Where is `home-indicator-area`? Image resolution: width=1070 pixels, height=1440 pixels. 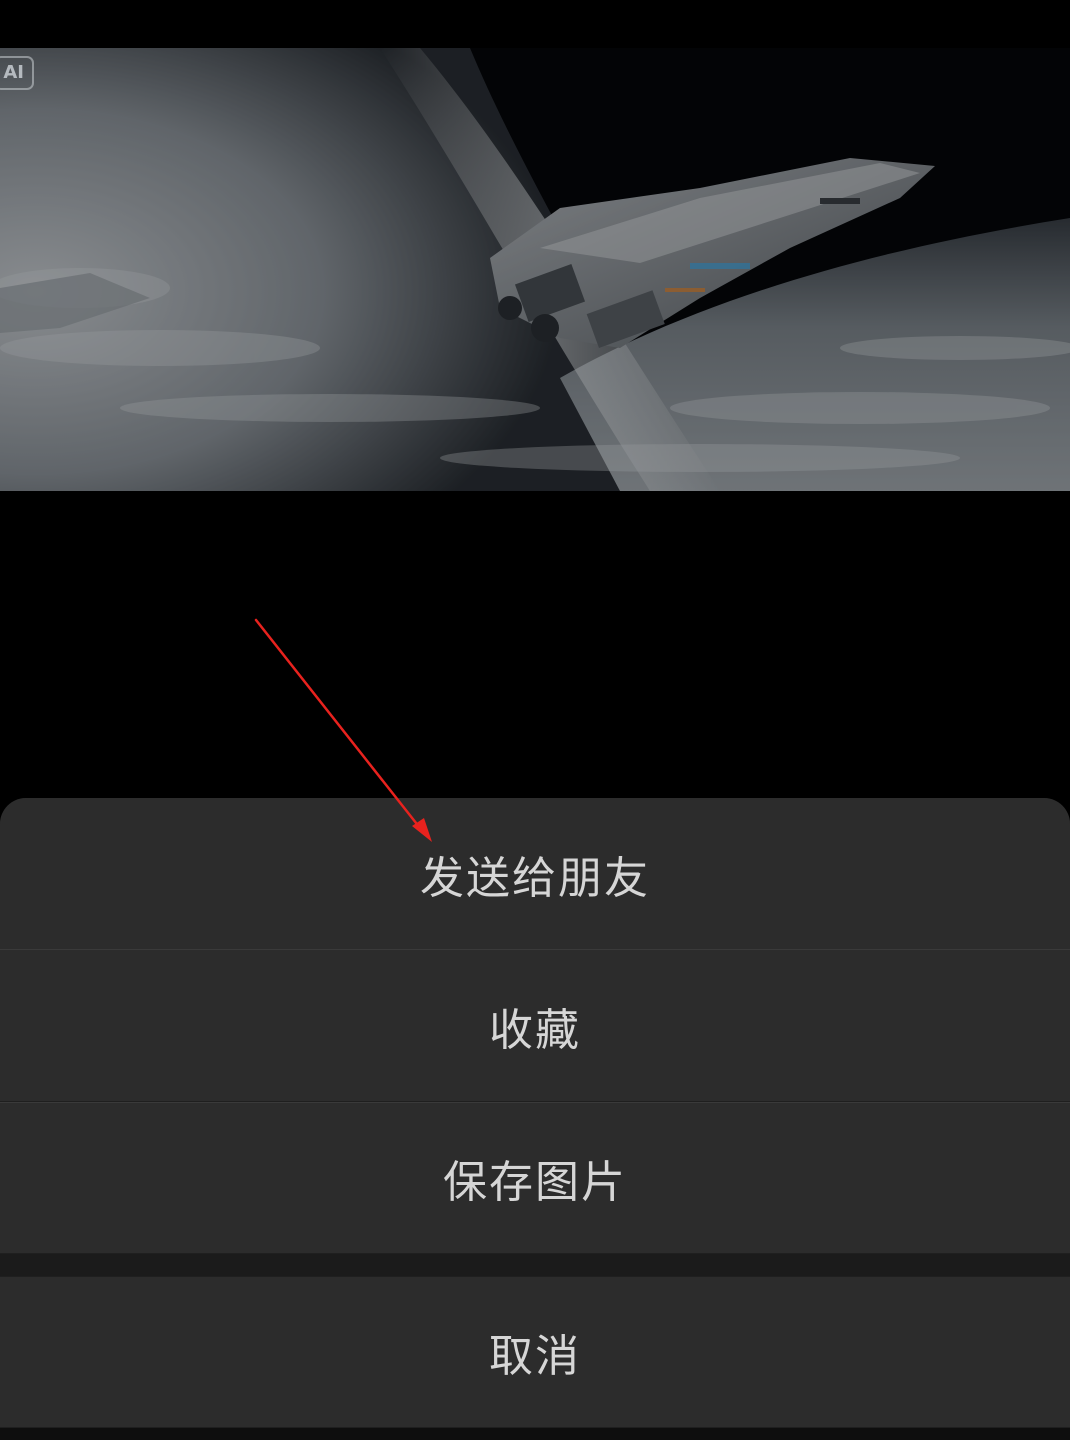
home-indicator-area is located at coordinates (535, 1434).